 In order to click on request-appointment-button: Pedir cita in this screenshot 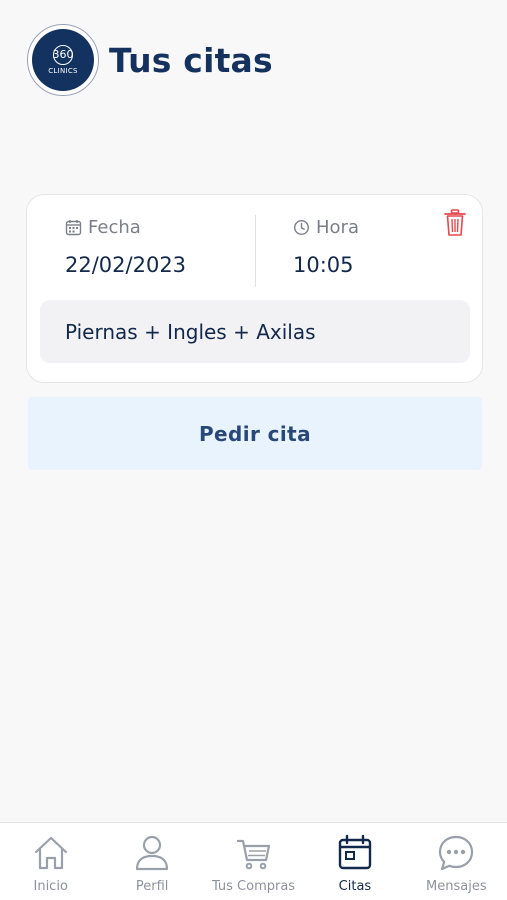, I will do `click(255, 433)`.